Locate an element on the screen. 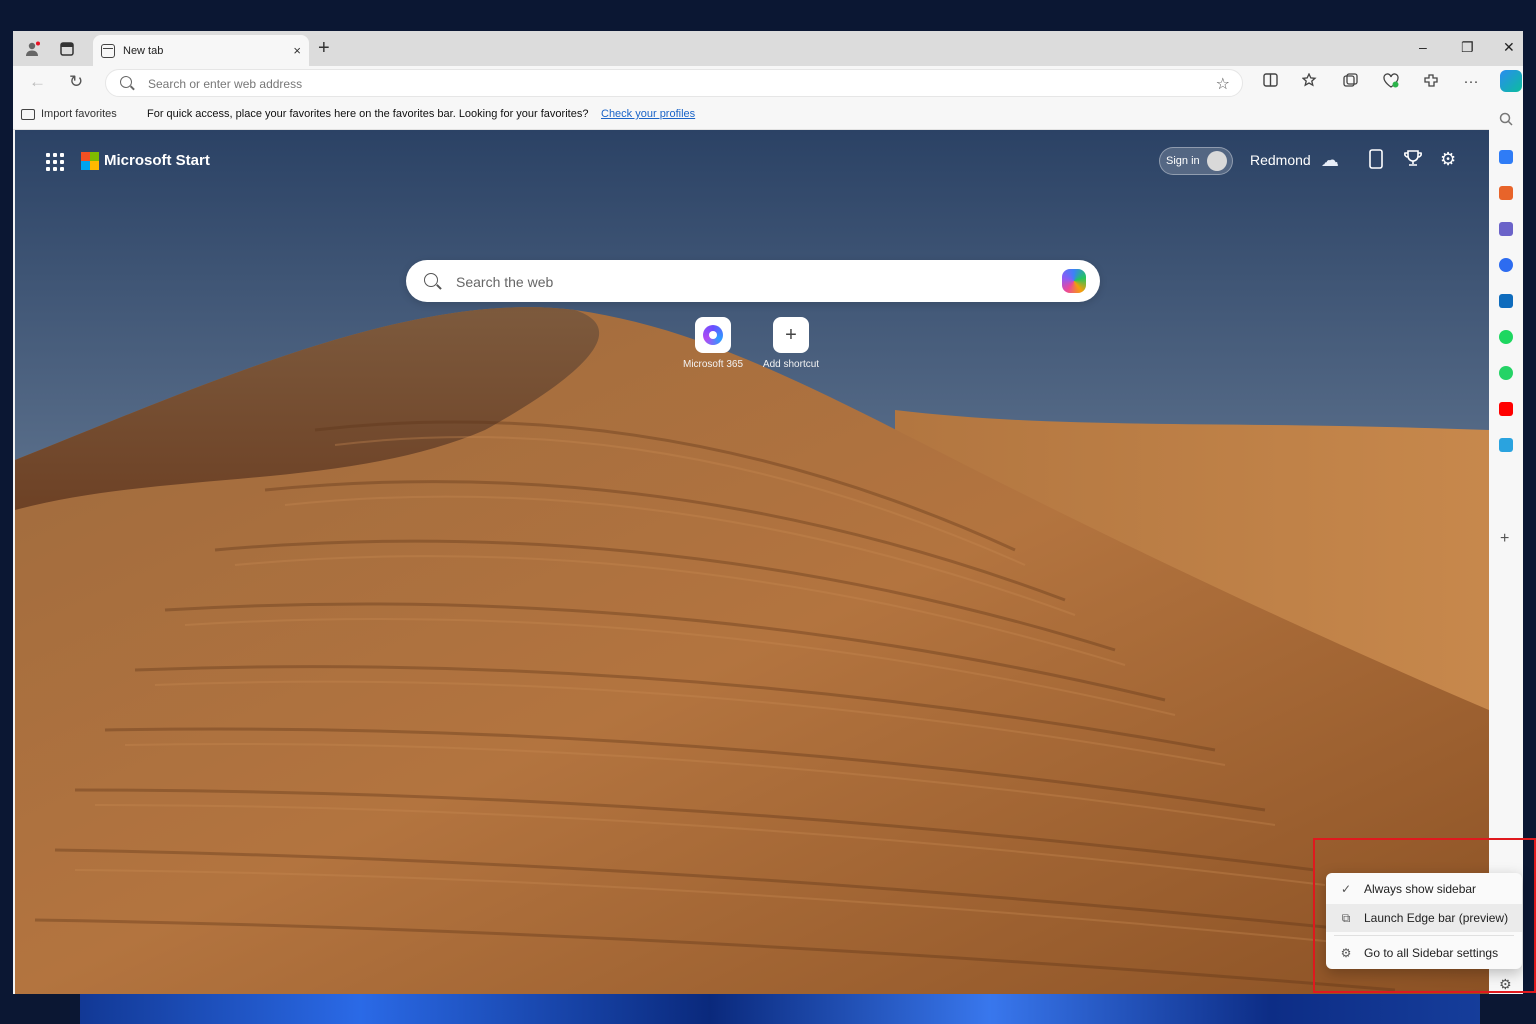 The height and width of the screenshot is (1024, 1536). import-icon is located at coordinates (28, 114).